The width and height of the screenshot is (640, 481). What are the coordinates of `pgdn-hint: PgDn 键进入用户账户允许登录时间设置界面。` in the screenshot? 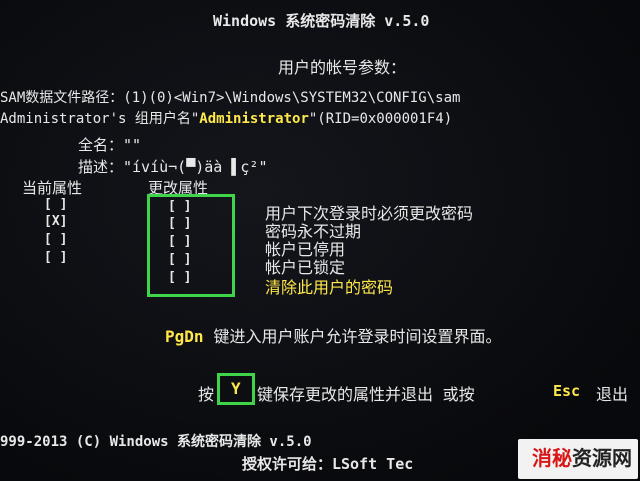 It's located at (333, 335).